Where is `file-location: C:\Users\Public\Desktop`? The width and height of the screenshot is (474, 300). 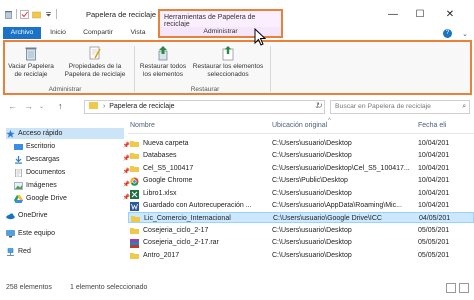
file-location: C:\Users\Public\Desktop is located at coordinates (310, 181).